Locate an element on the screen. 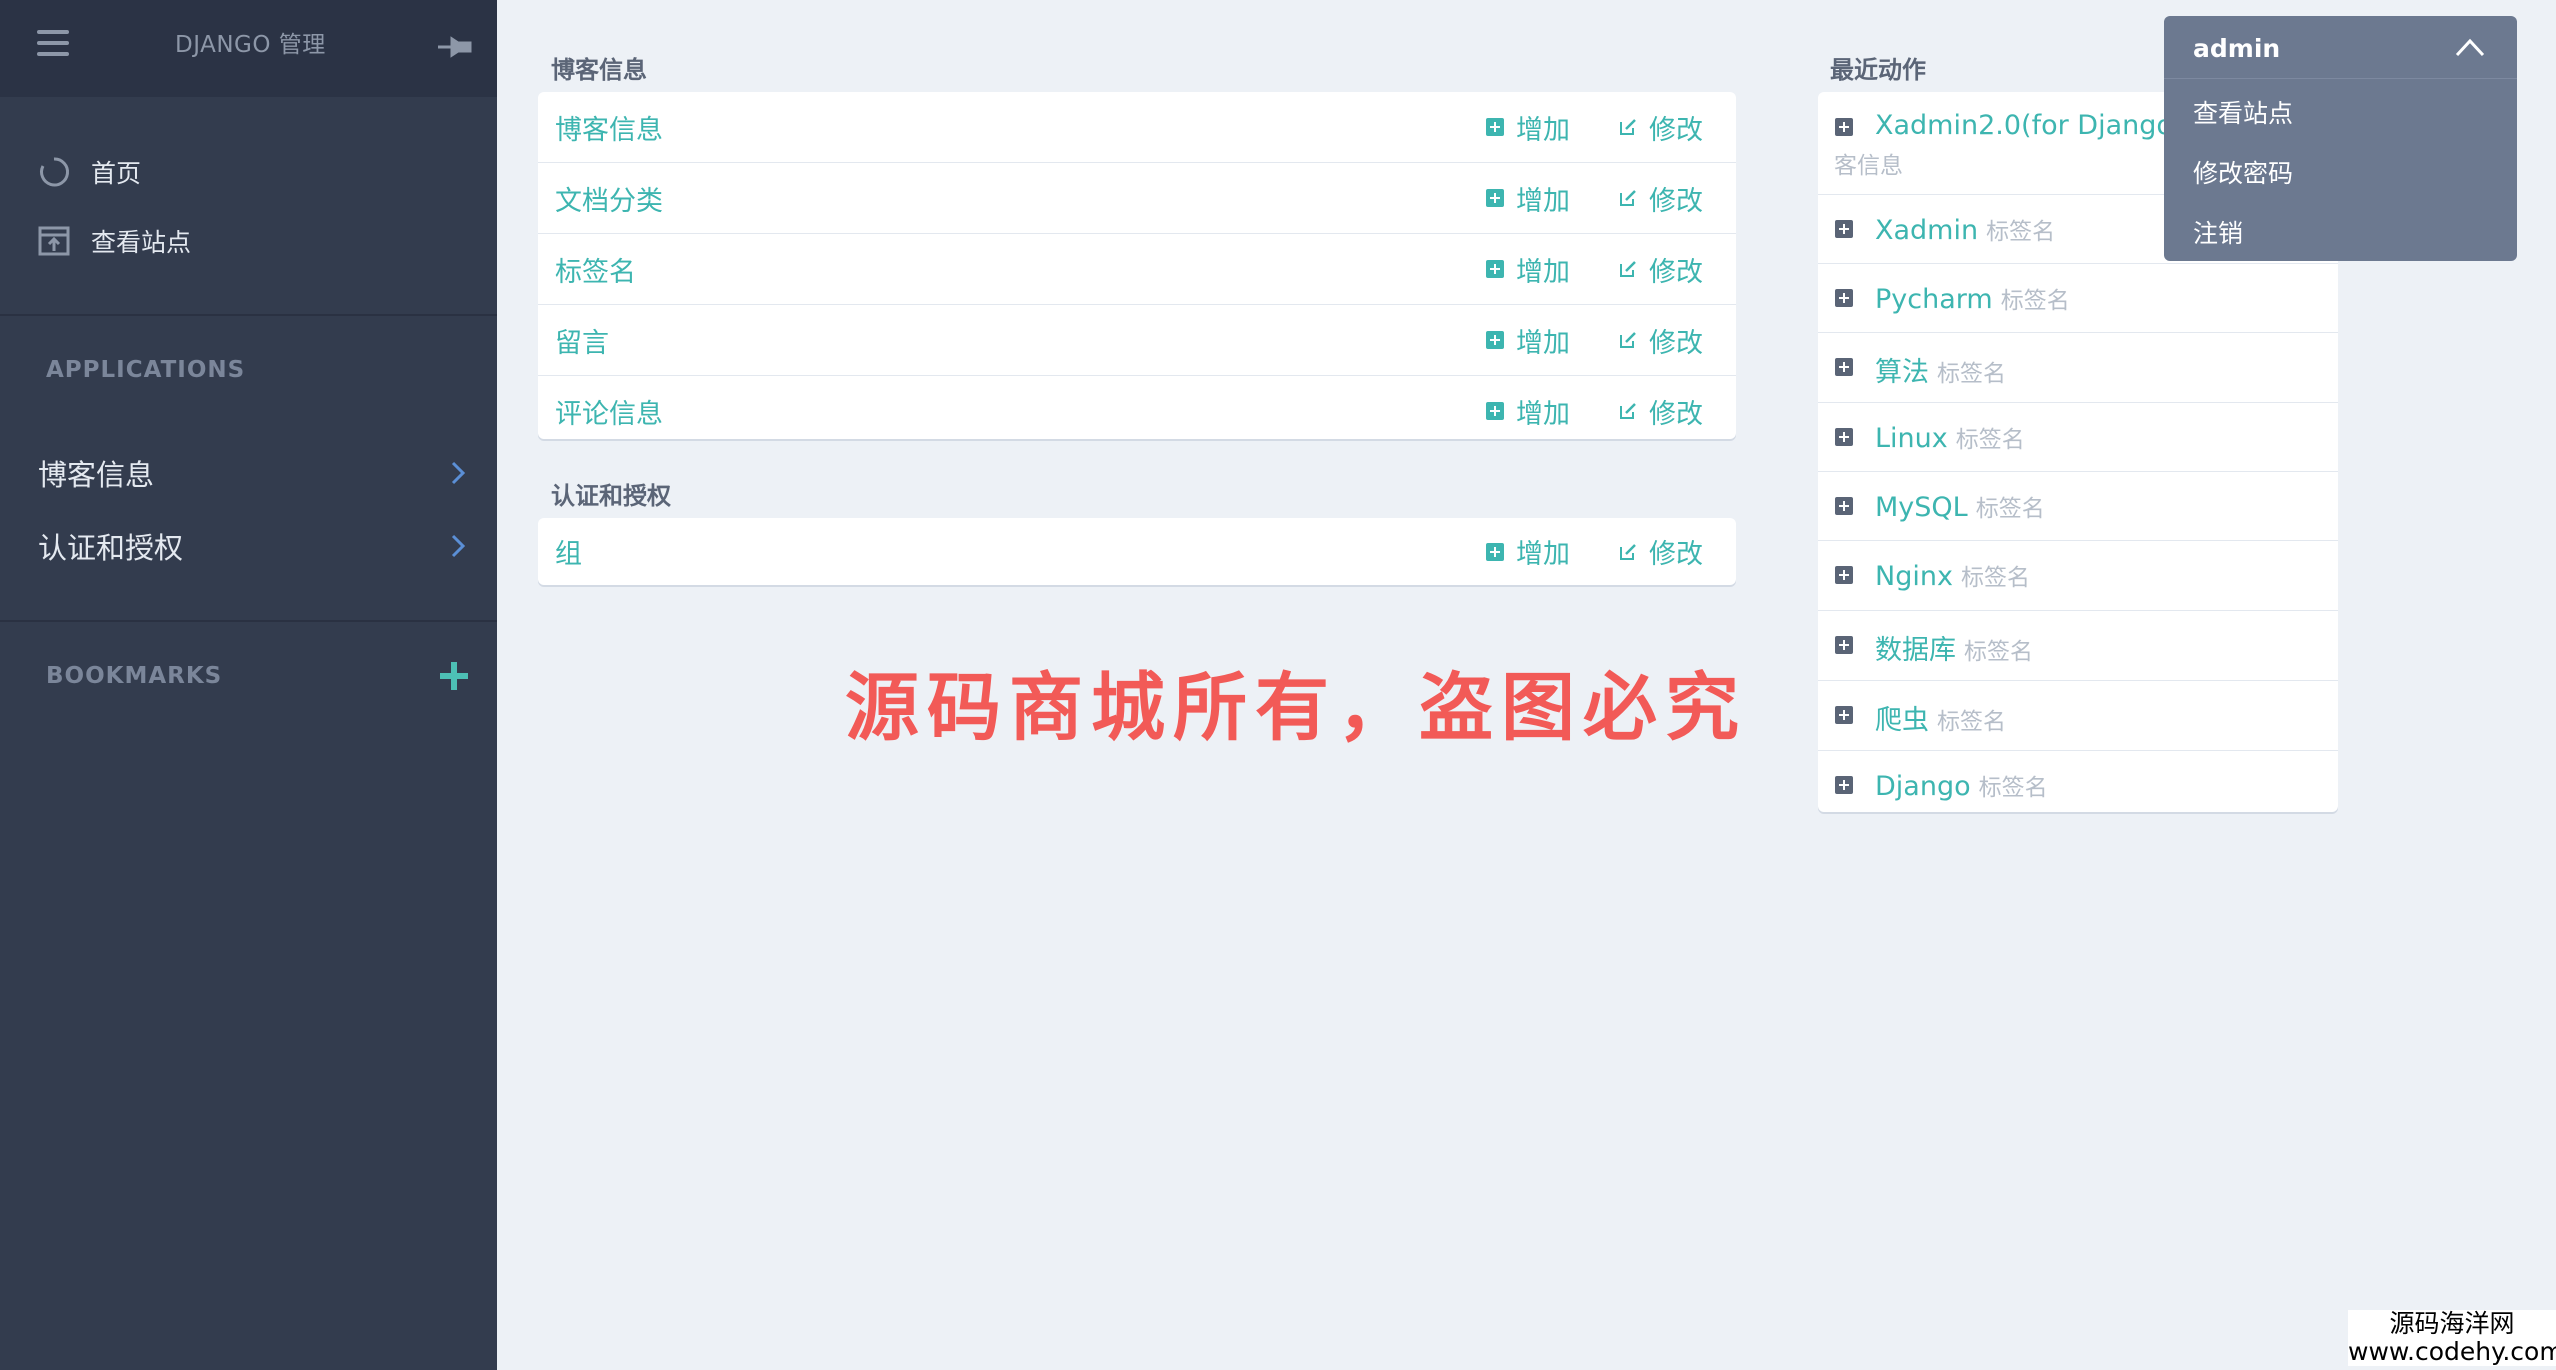 This screenshot has width=2556, height=1370. recent-item-title: Xadmin is located at coordinates (1927, 230).